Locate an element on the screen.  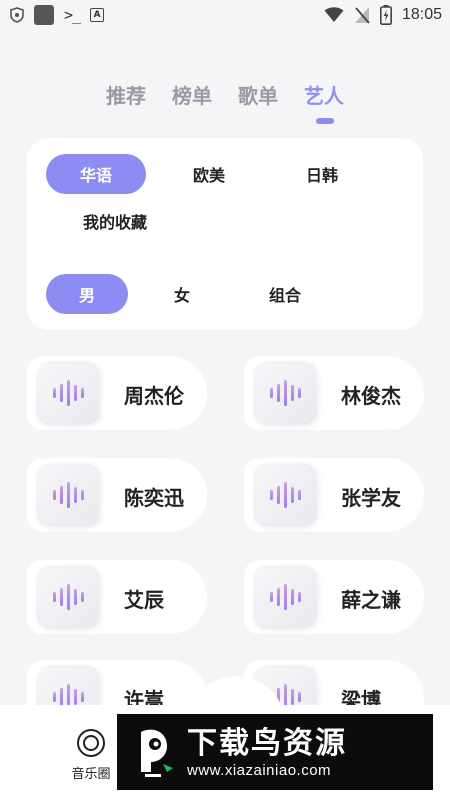
battery-charging-icon is located at coordinates (385, 15).